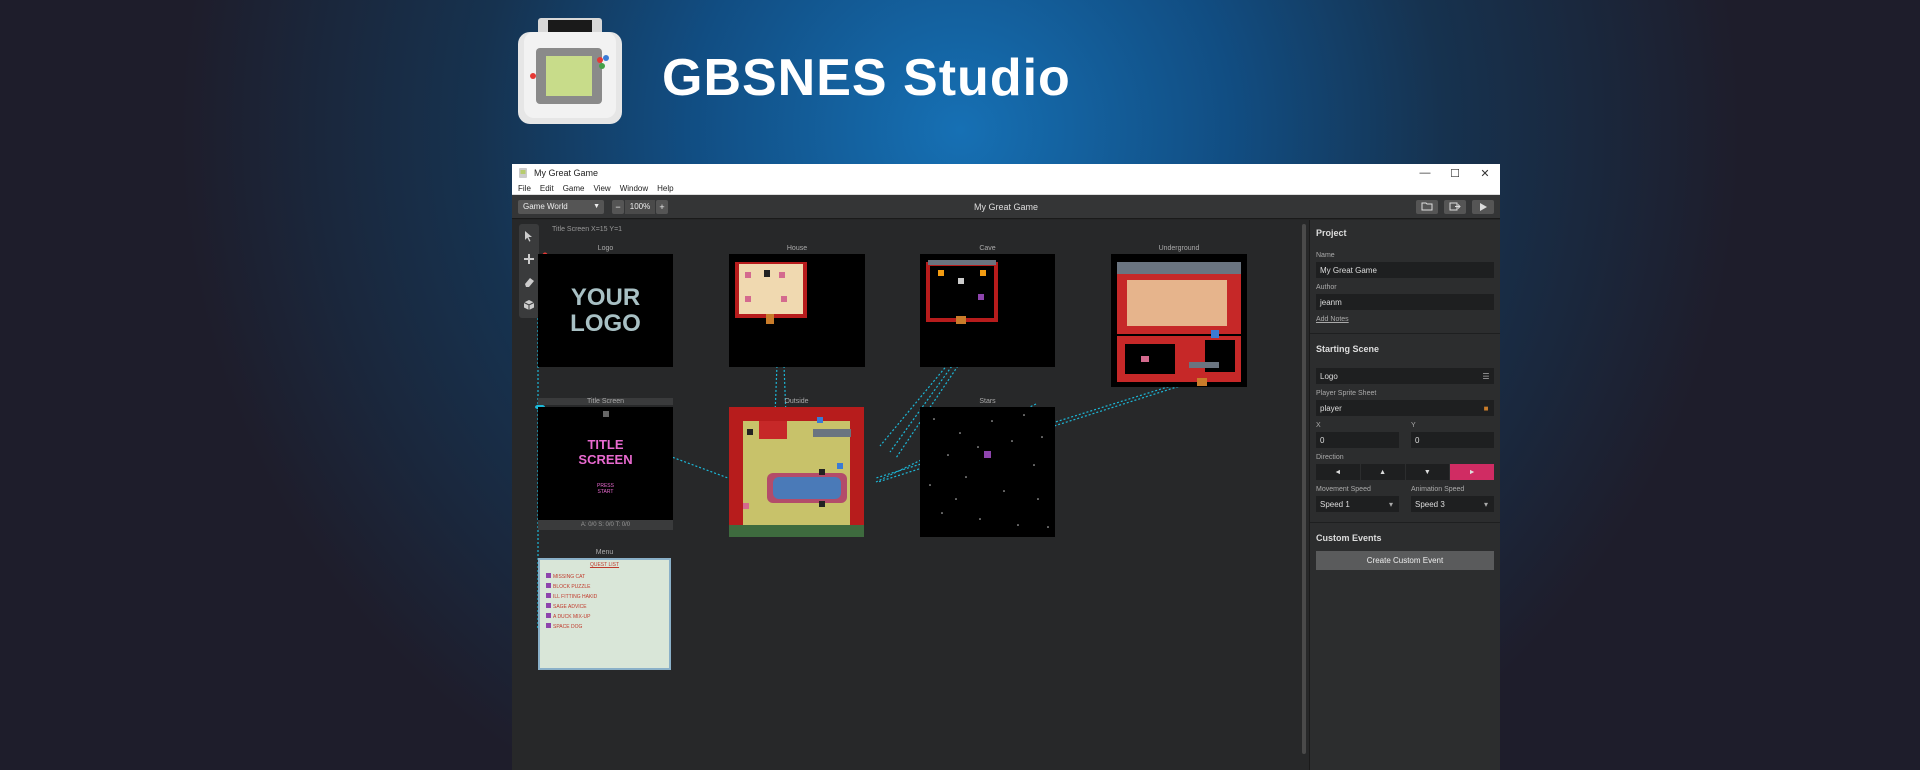 This screenshot has width=1920, height=770. I want to click on scene-outside: Outside, so click(796, 467).